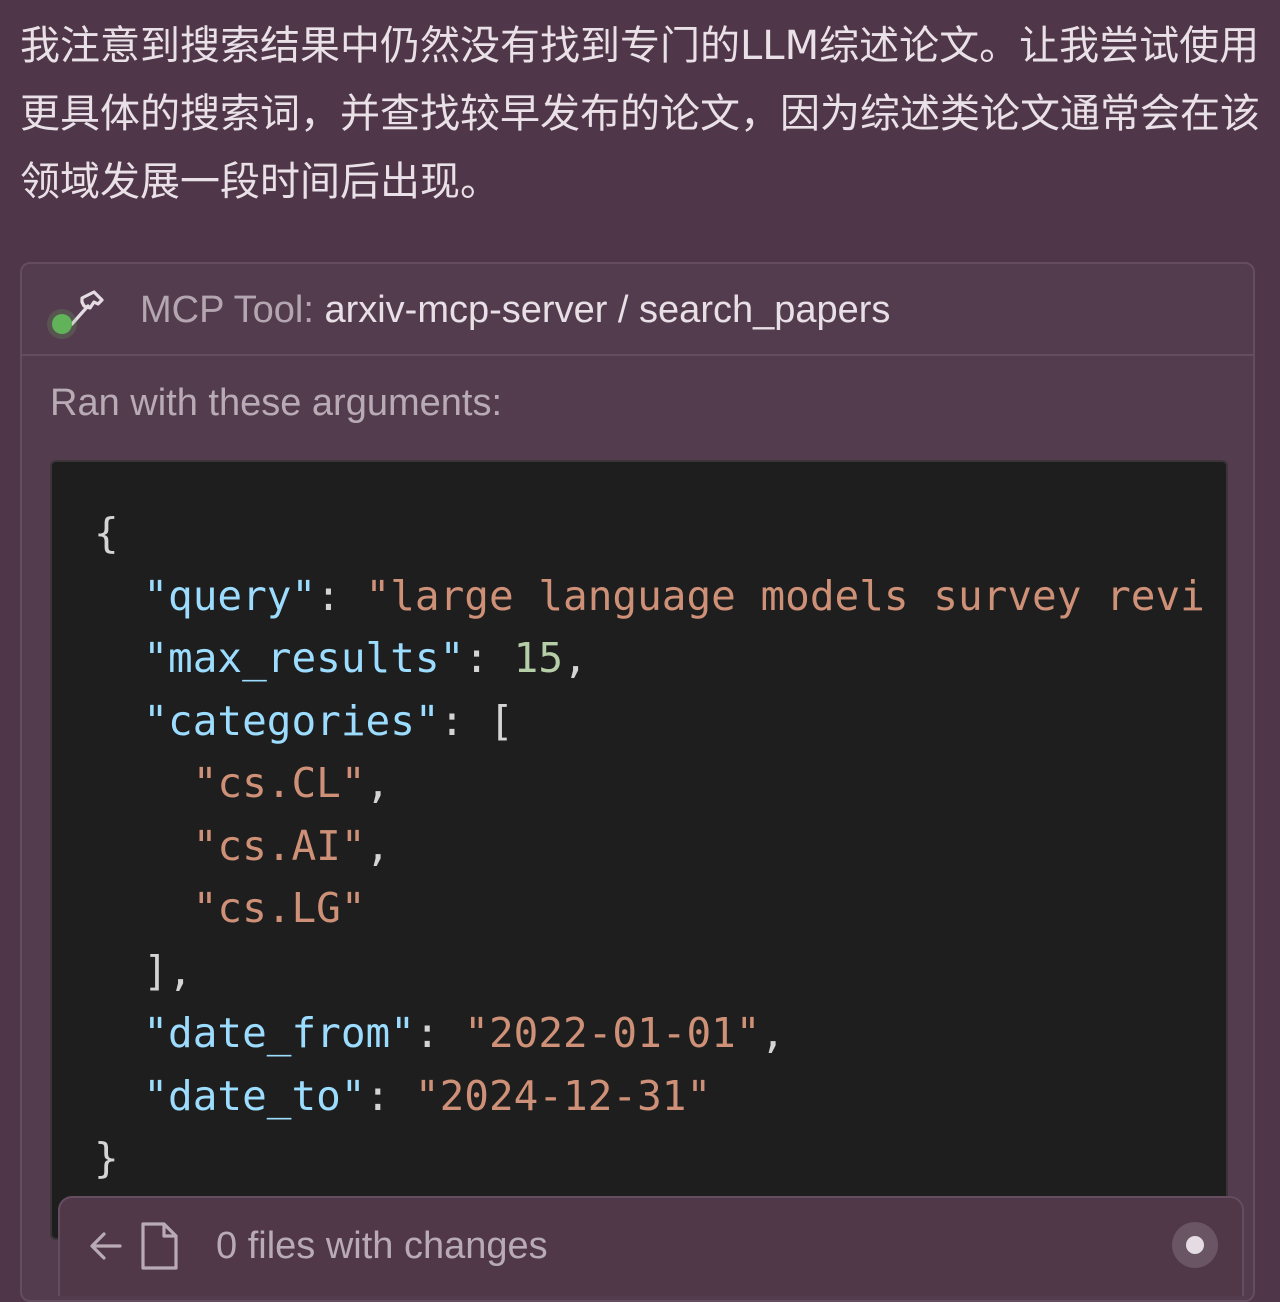 The width and height of the screenshot is (1280, 1302). What do you see at coordinates (276, 403) in the screenshot?
I see `arguments-label: Ran with these arguments:` at bounding box center [276, 403].